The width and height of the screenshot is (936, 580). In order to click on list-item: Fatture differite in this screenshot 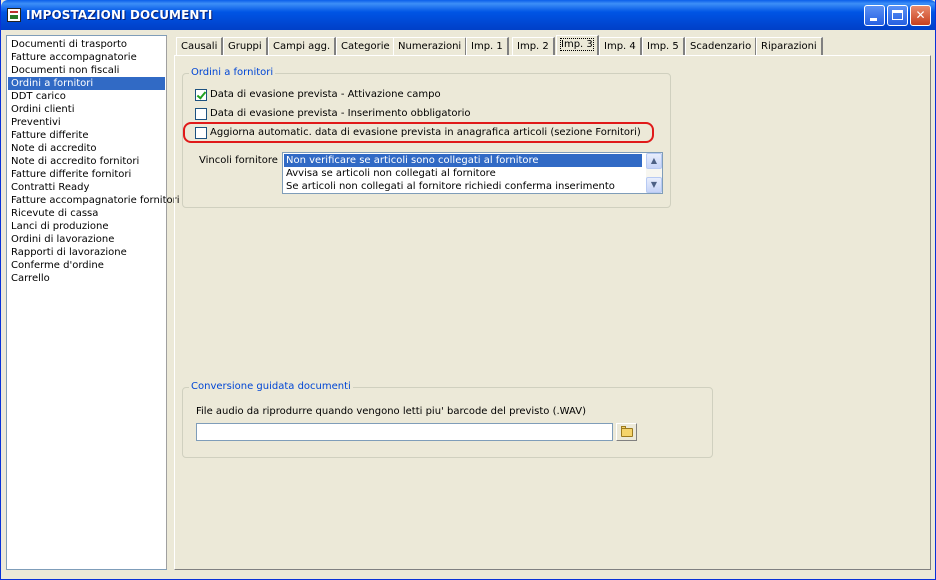, I will do `click(50, 135)`.